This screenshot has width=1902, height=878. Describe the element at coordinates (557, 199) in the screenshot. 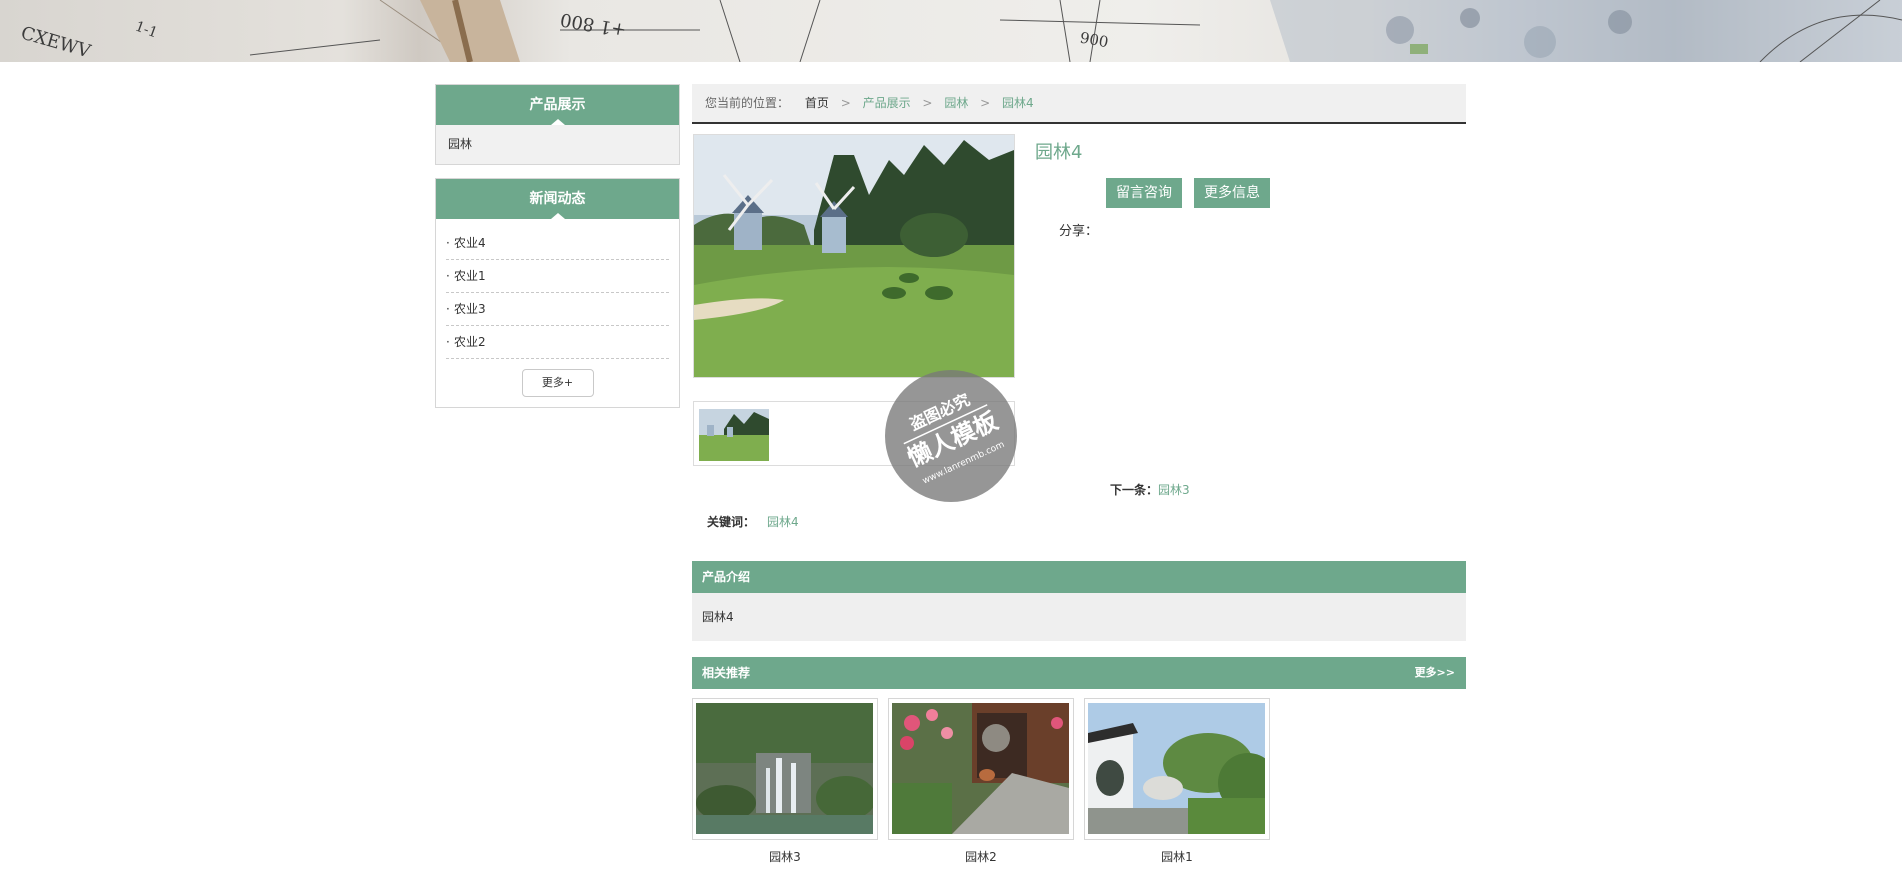

I see `news-title: 新闻动态` at that location.